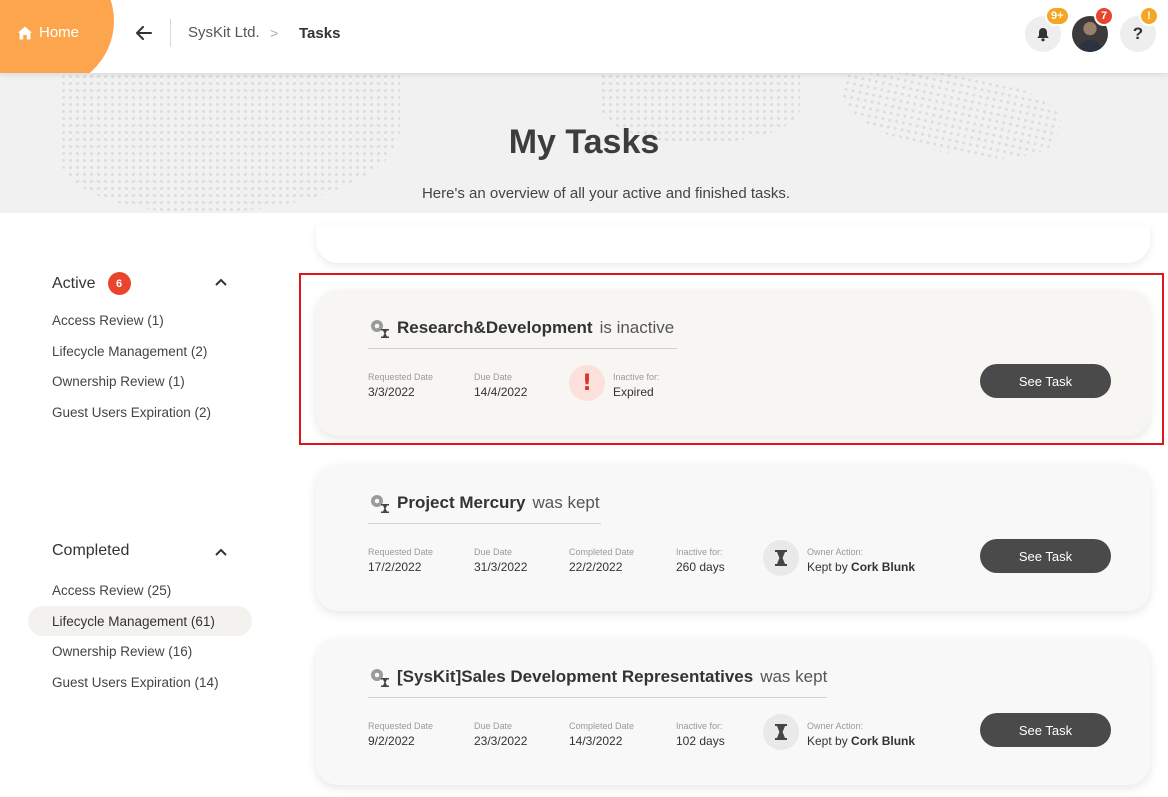  I want to click on arrow-left-icon, so click(144, 33).